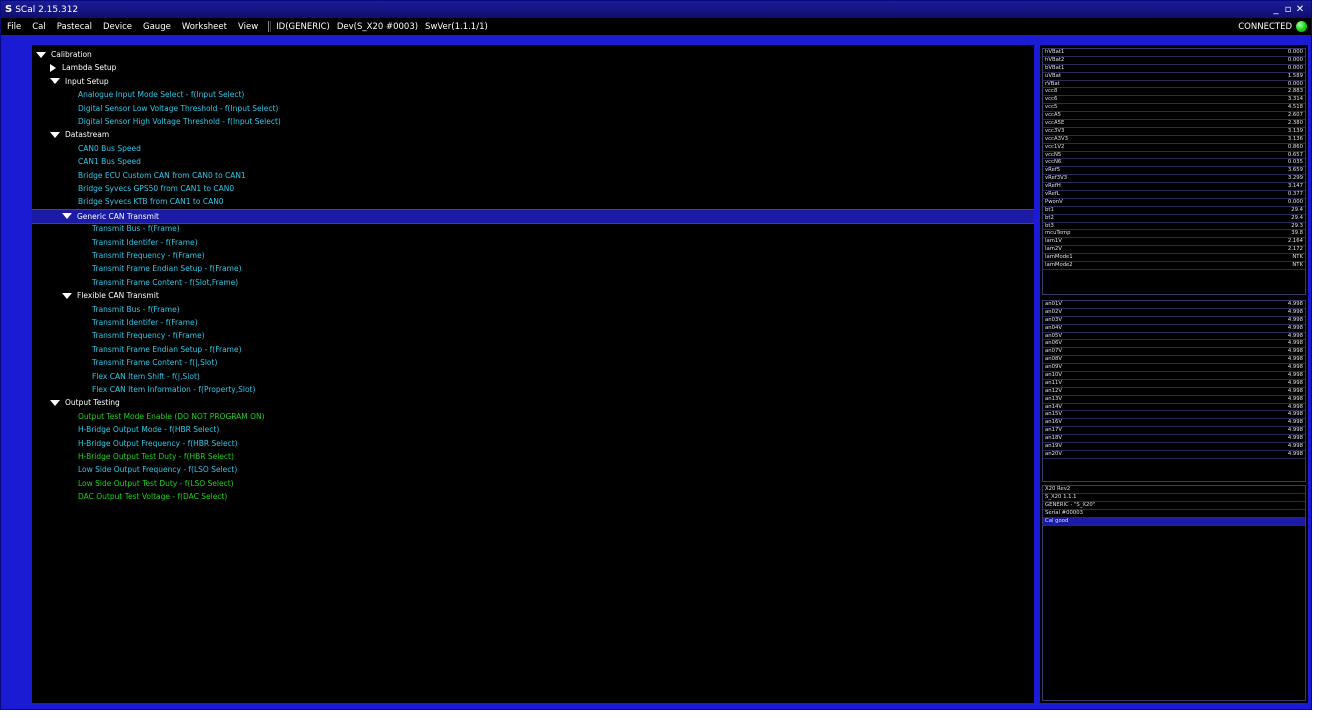 Image resolution: width=1321 pixels, height=718 pixels. Describe the element at coordinates (1174, 266) in the screenshot. I see `gauge-row: lamMode2 NTK` at that location.